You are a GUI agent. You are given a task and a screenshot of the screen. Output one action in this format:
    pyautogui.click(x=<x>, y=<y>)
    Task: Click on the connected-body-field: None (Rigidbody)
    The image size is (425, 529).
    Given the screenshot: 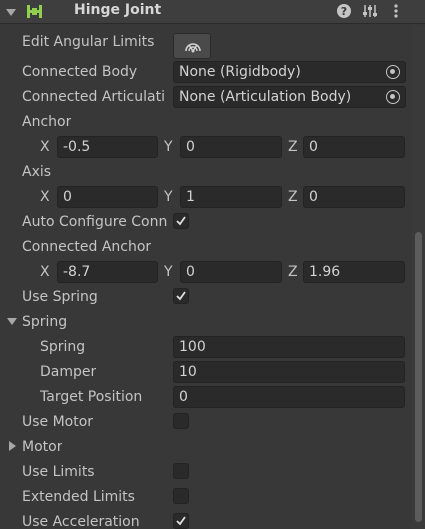 What is the action you would take?
    pyautogui.click(x=289, y=72)
    